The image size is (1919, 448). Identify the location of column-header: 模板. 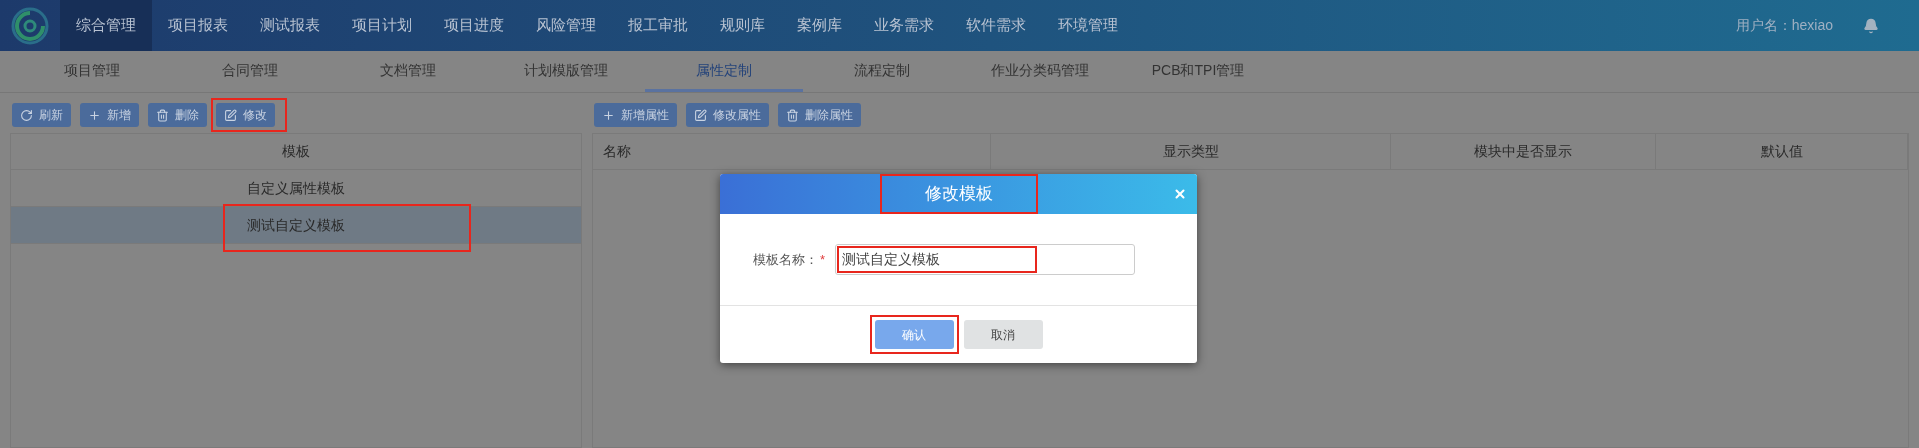
(296, 152).